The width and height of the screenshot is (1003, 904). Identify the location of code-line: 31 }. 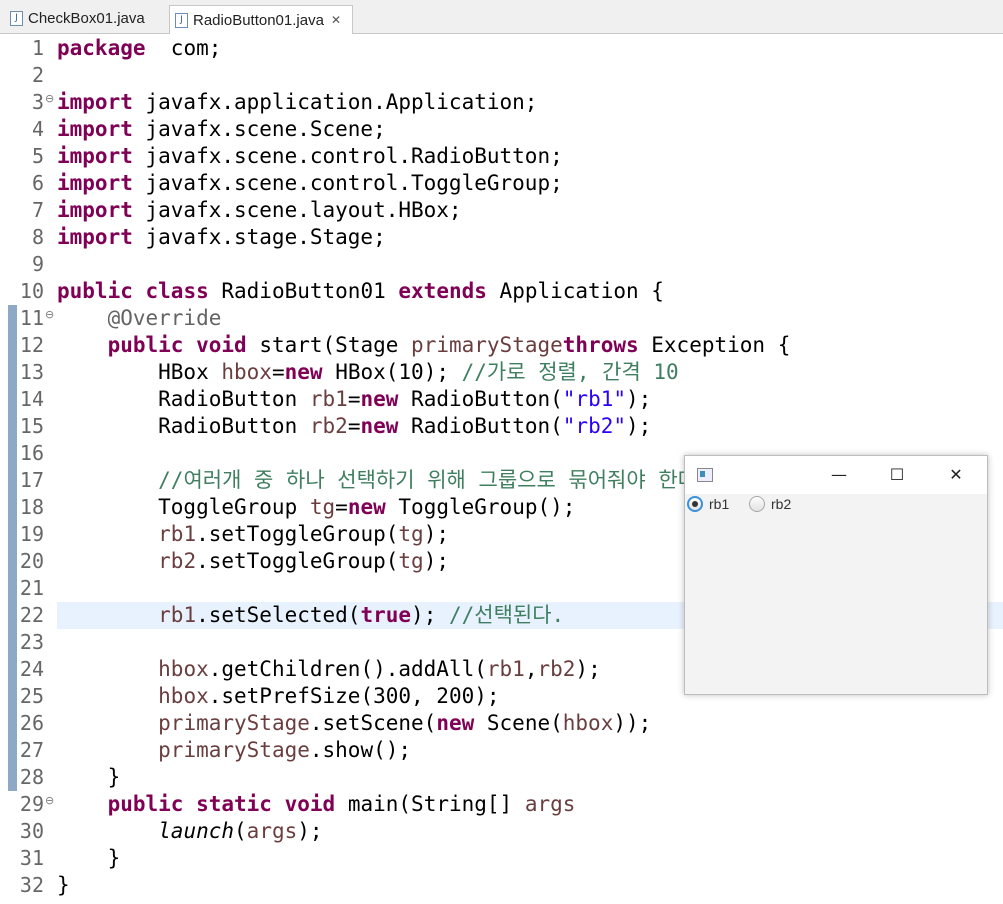
(501, 858).